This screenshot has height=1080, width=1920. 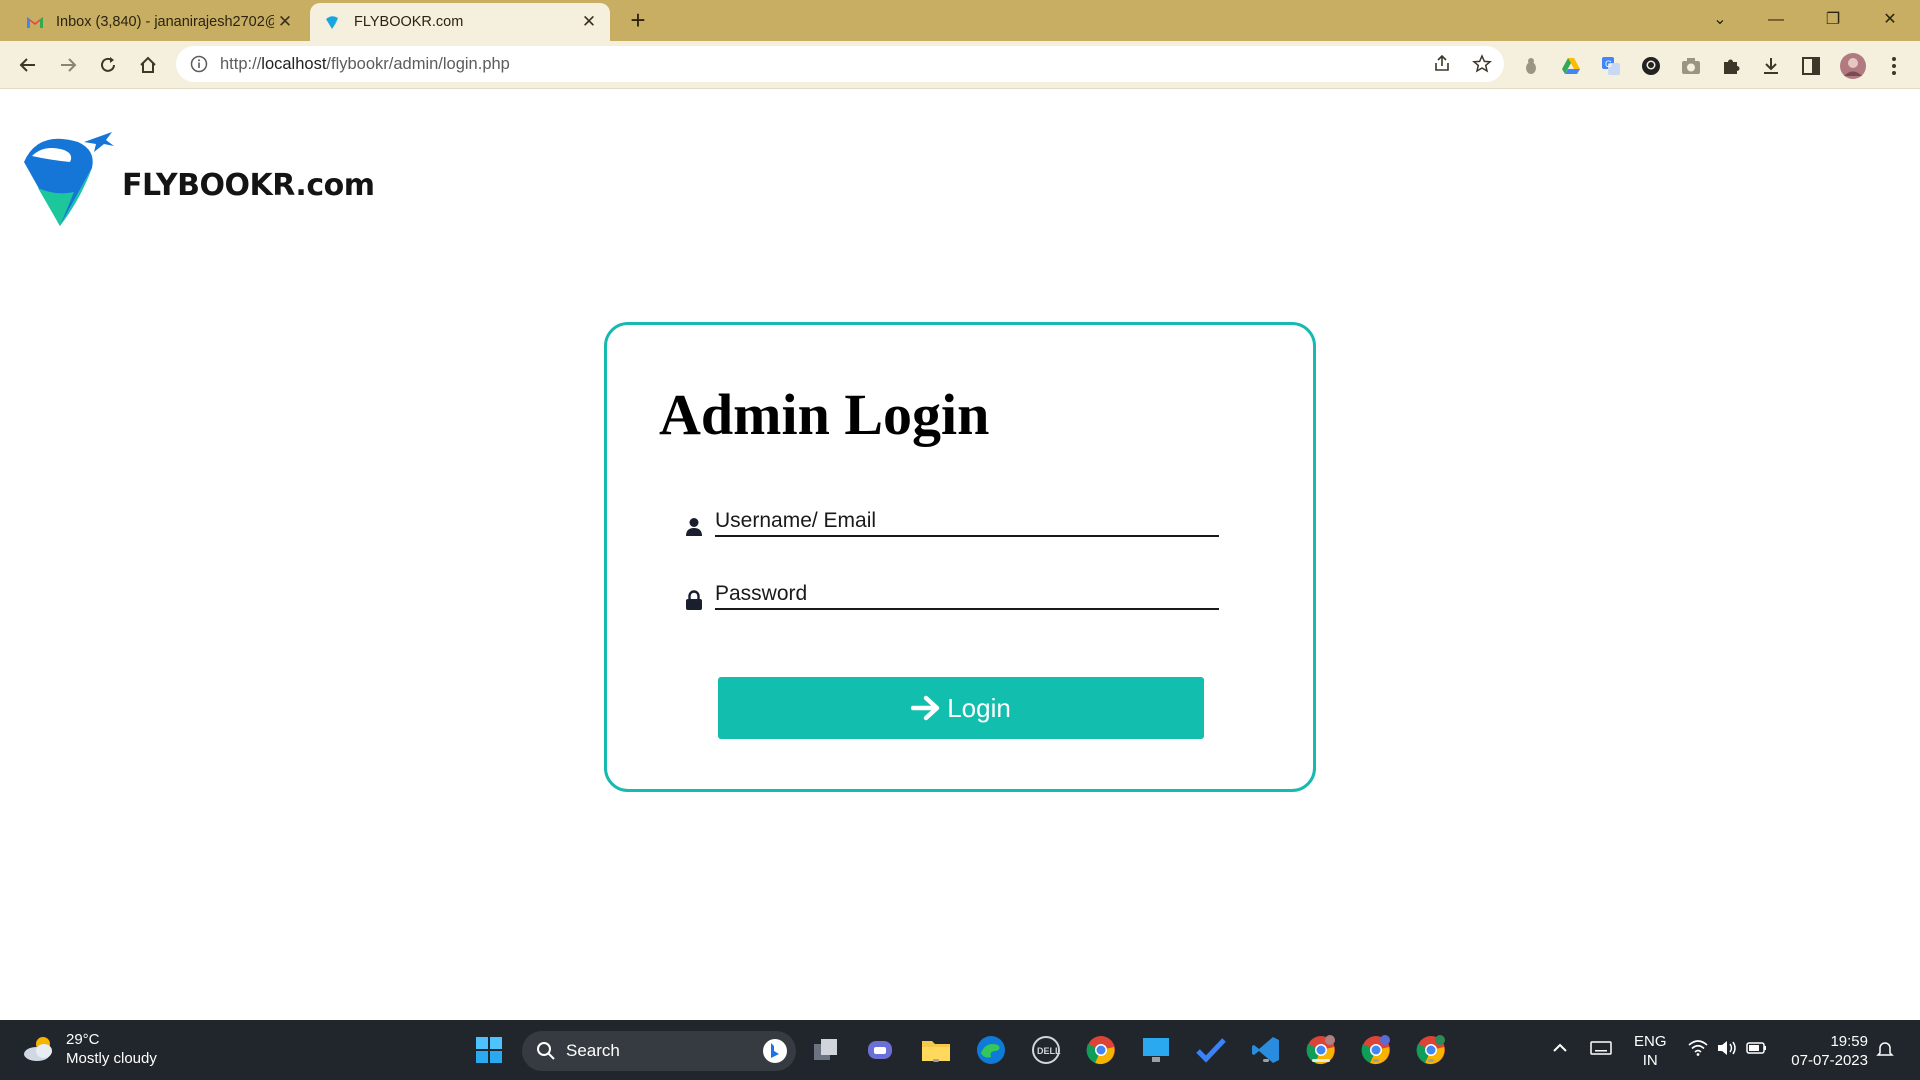 I want to click on site-info-icon, so click(x=199, y=64).